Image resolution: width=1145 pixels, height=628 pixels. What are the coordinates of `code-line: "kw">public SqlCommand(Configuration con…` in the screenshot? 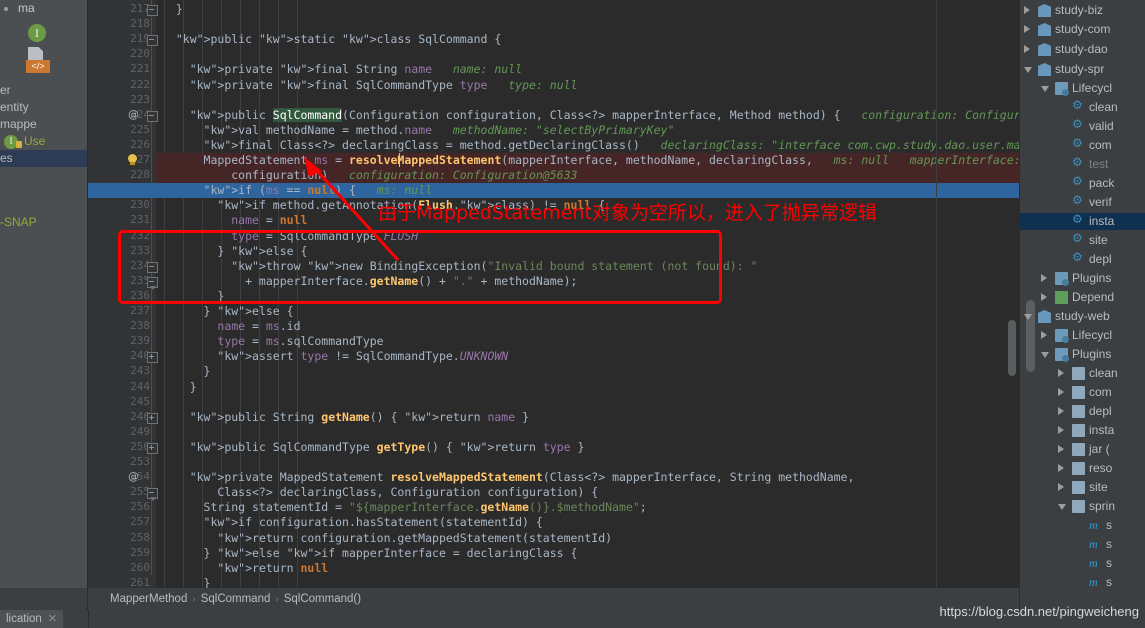 It's located at (591, 115).